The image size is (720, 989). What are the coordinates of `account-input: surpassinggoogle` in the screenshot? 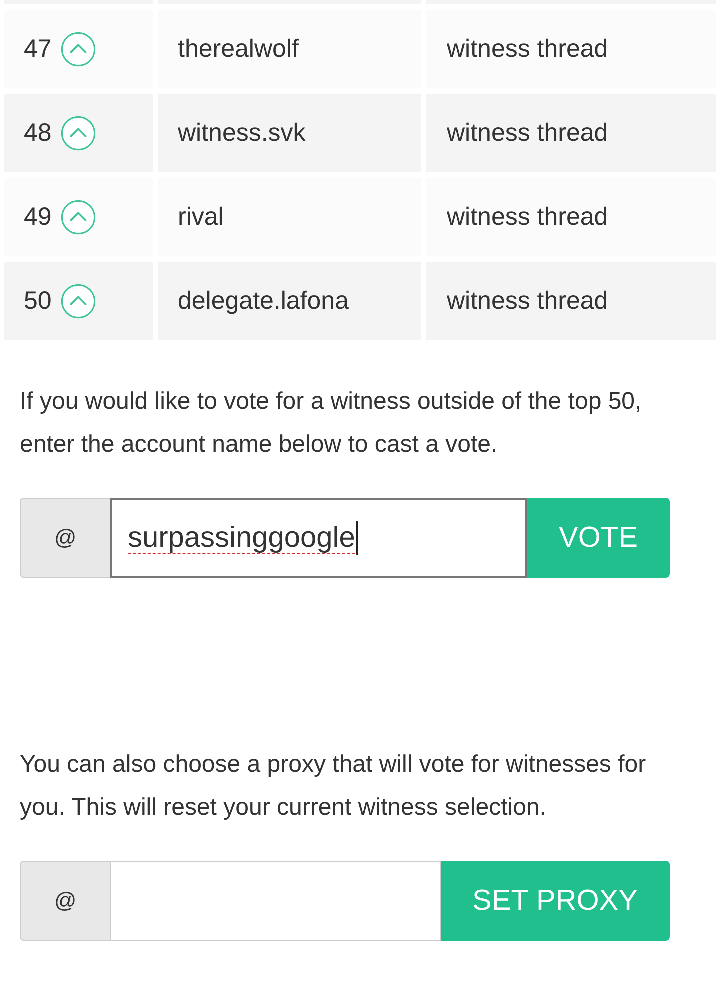 It's located at (319, 538).